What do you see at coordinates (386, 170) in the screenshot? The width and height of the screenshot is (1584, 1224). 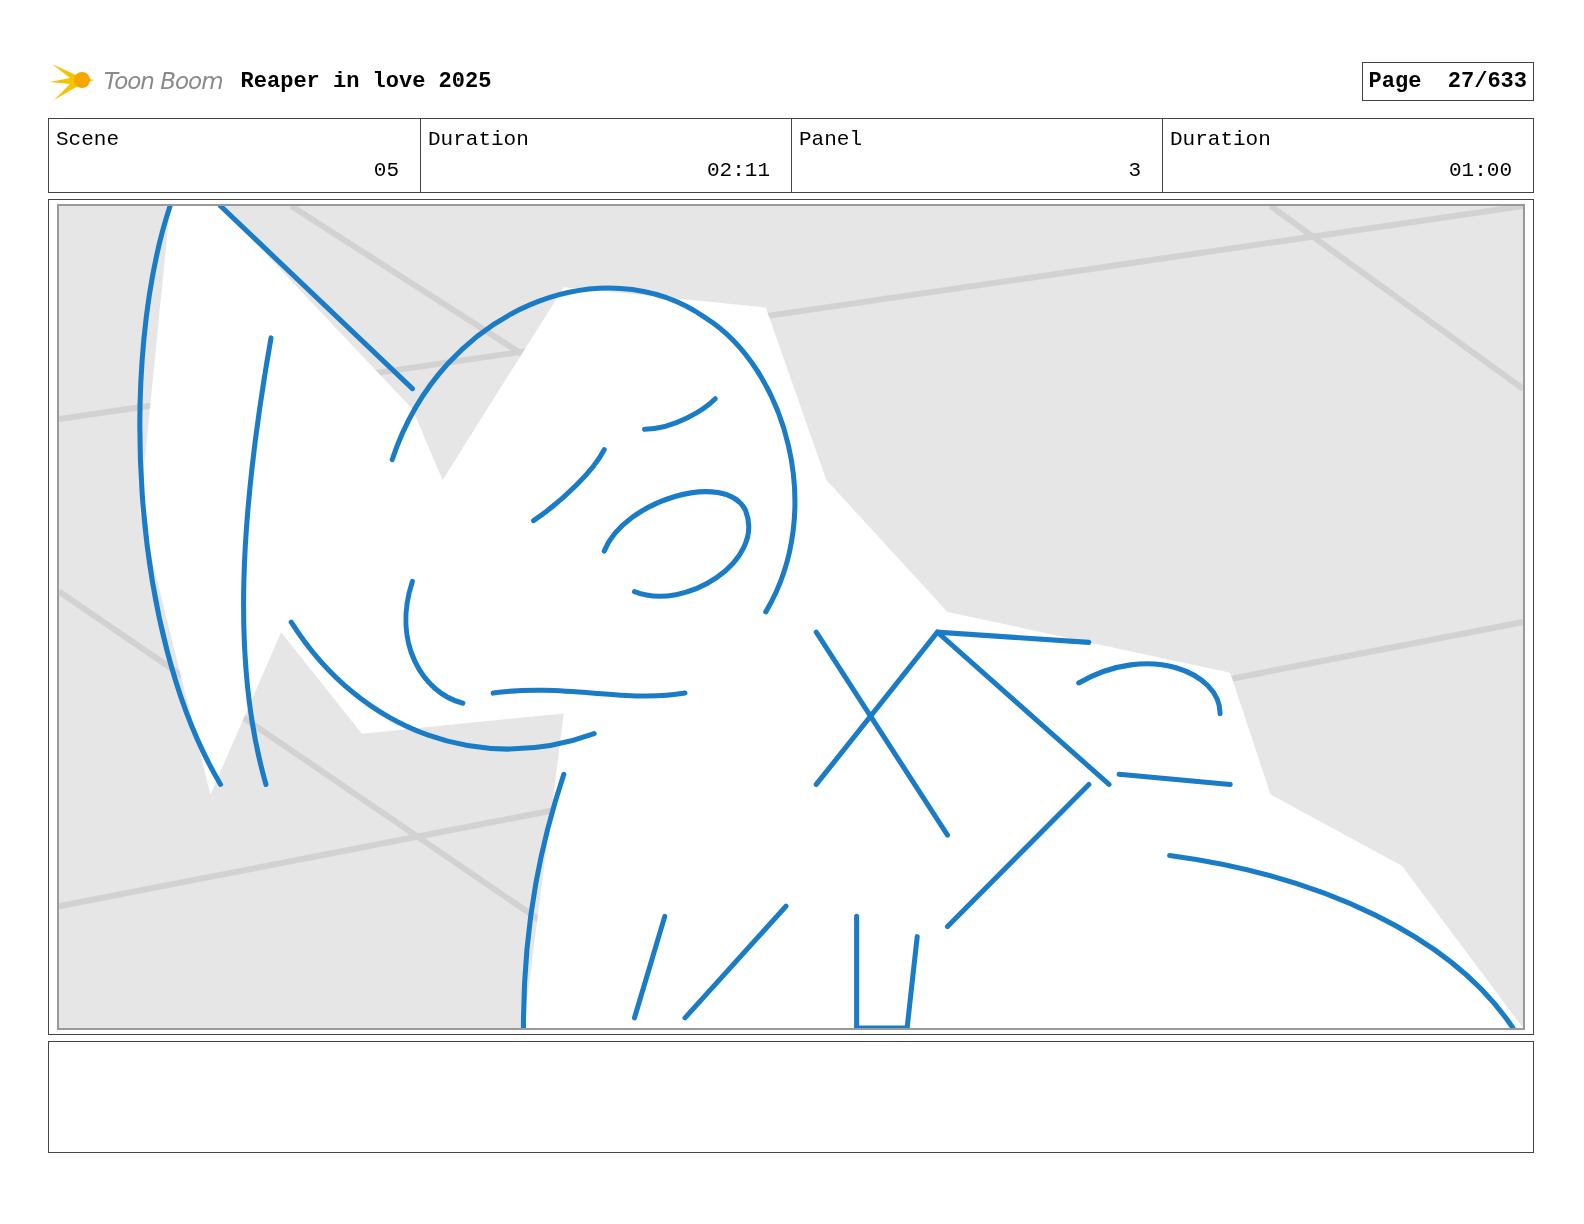 I see `field-value: 05` at bounding box center [386, 170].